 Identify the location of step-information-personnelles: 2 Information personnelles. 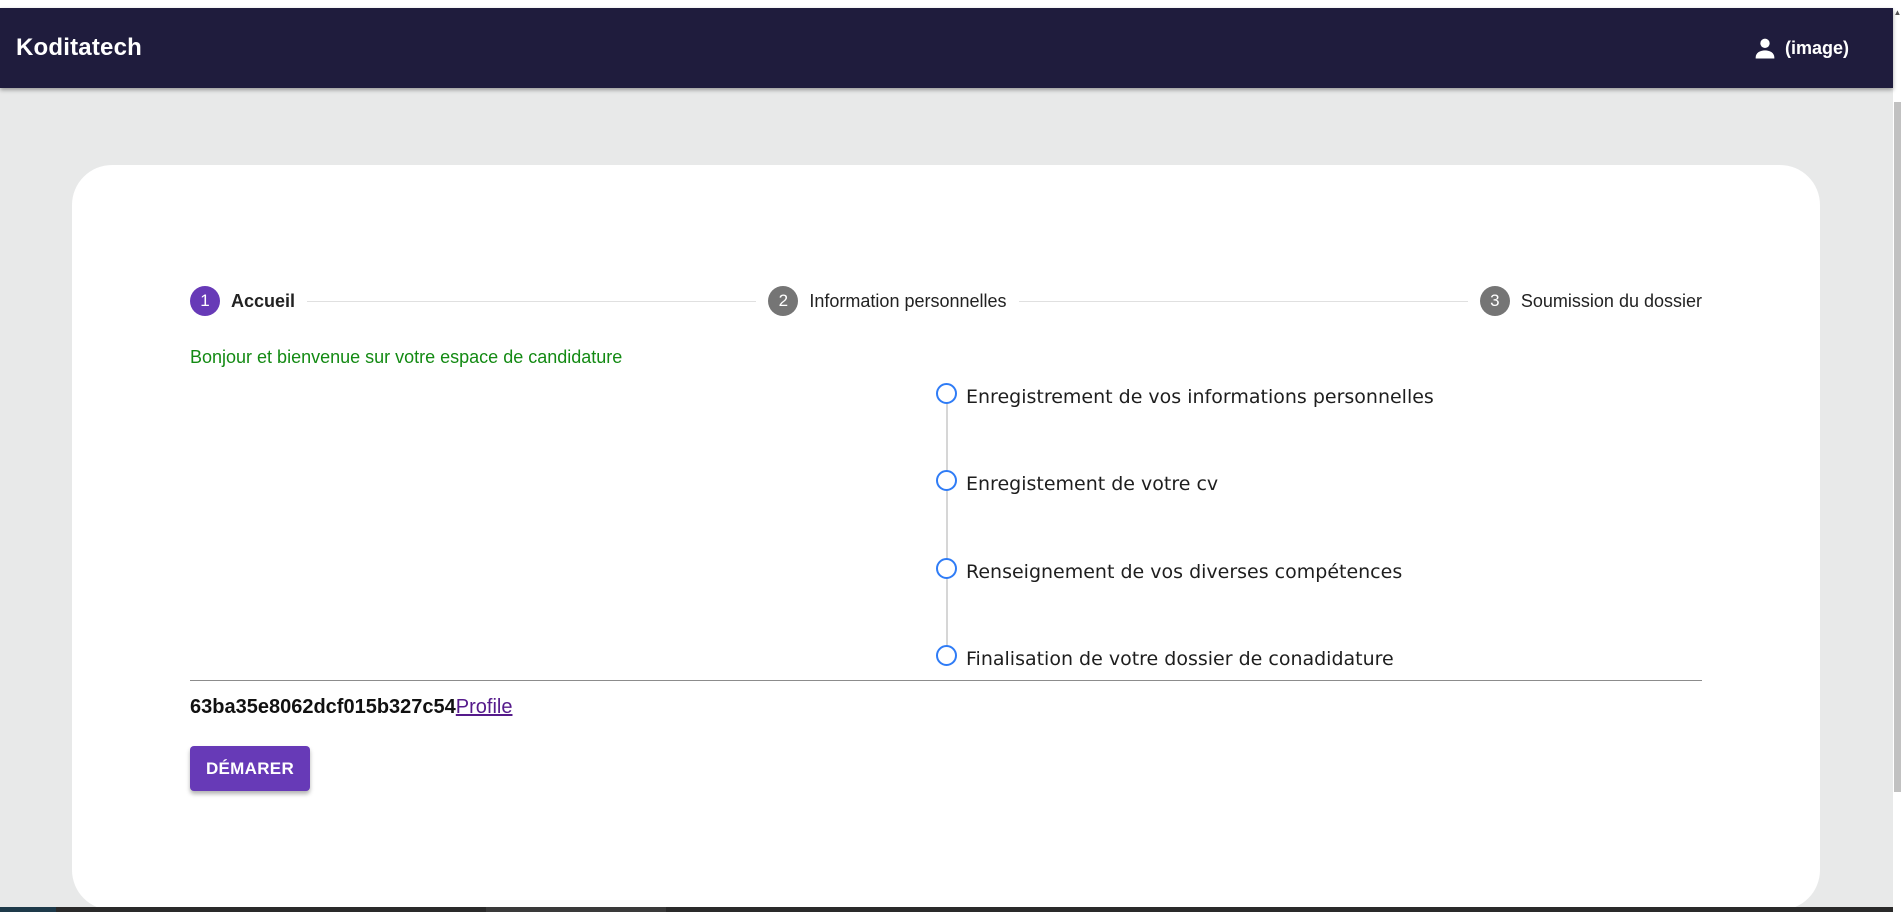
(887, 301).